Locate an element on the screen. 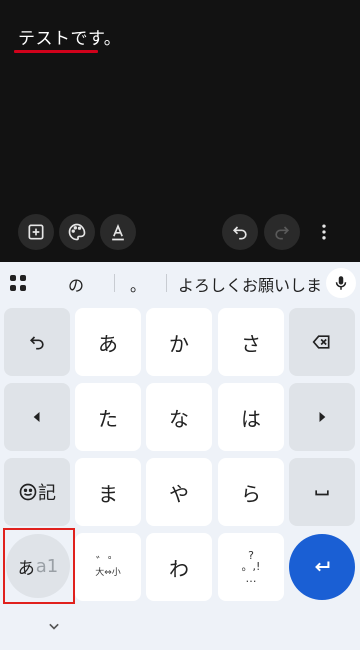 This screenshot has height=650, width=360. chevron-down-icon is located at coordinates (54, 626).